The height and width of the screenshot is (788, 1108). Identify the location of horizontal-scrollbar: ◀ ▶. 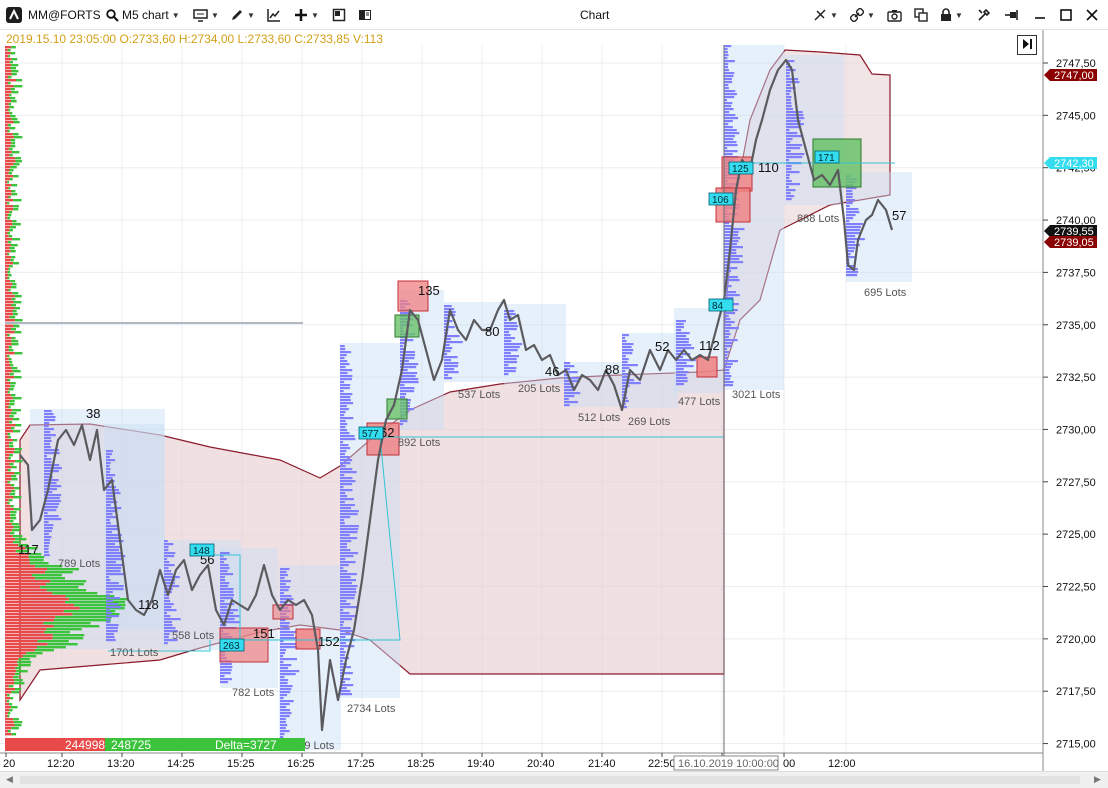
(554, 779).